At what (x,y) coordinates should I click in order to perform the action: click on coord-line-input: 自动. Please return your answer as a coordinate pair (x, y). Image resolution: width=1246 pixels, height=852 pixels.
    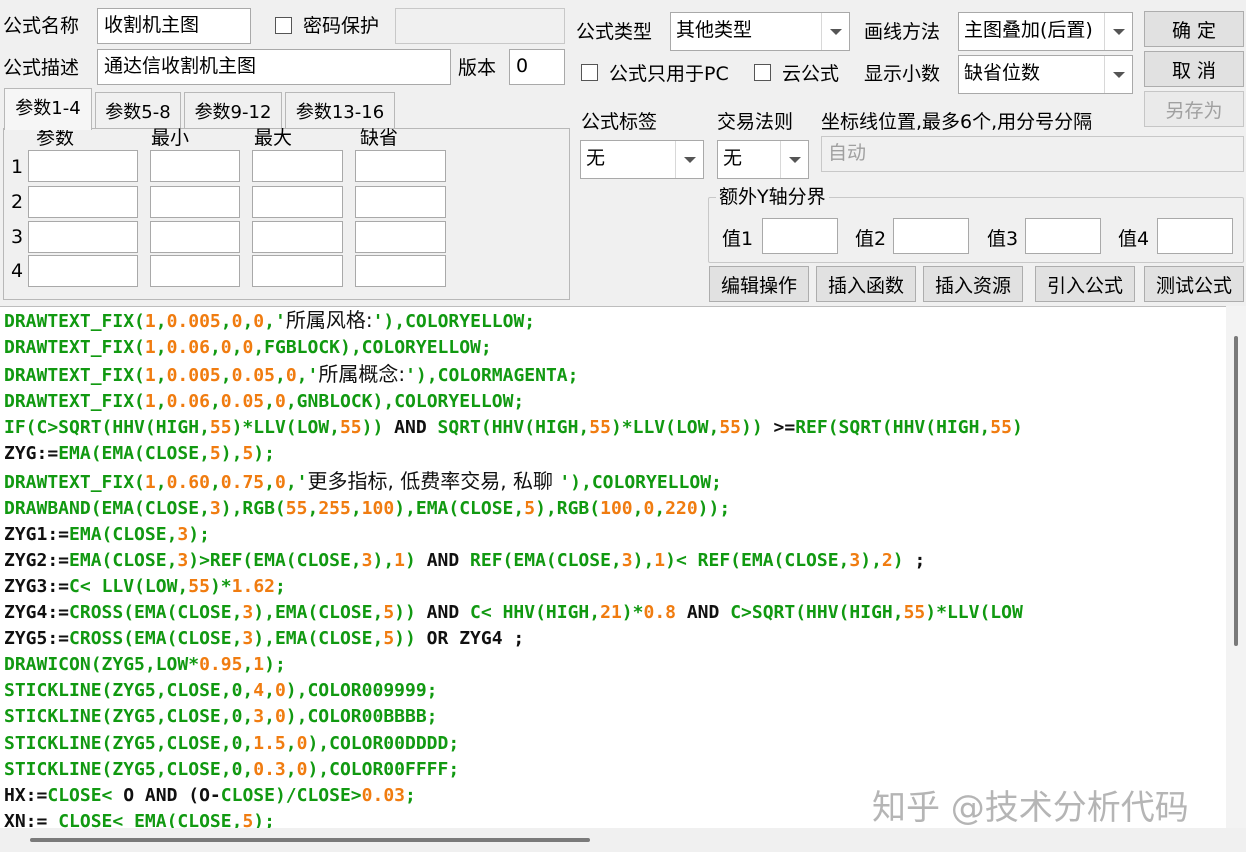
    Looking at the image, I should click on (1032, 154).